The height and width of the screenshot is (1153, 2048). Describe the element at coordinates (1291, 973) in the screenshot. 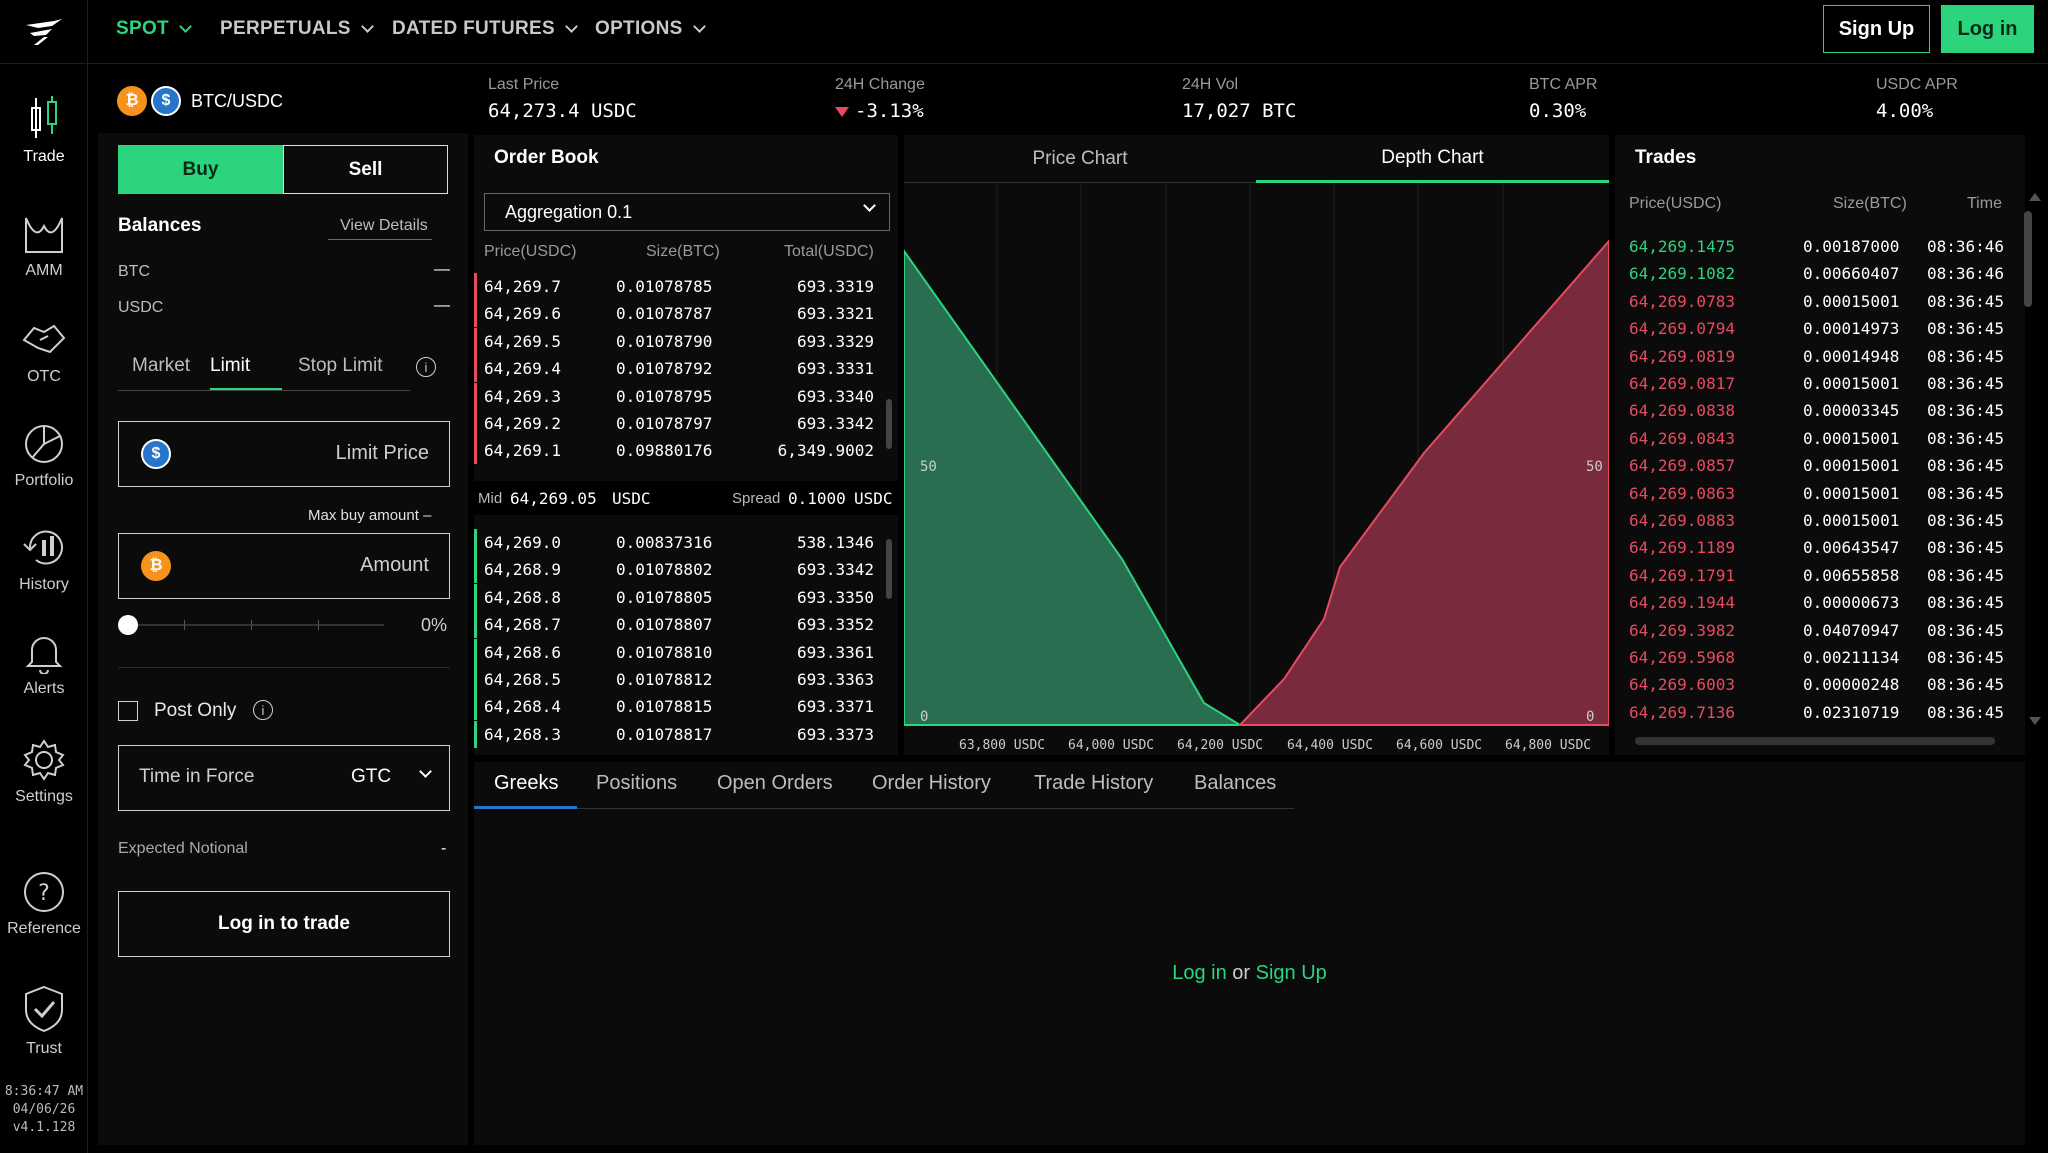

I see `signup-link: Sign Up` at that location.